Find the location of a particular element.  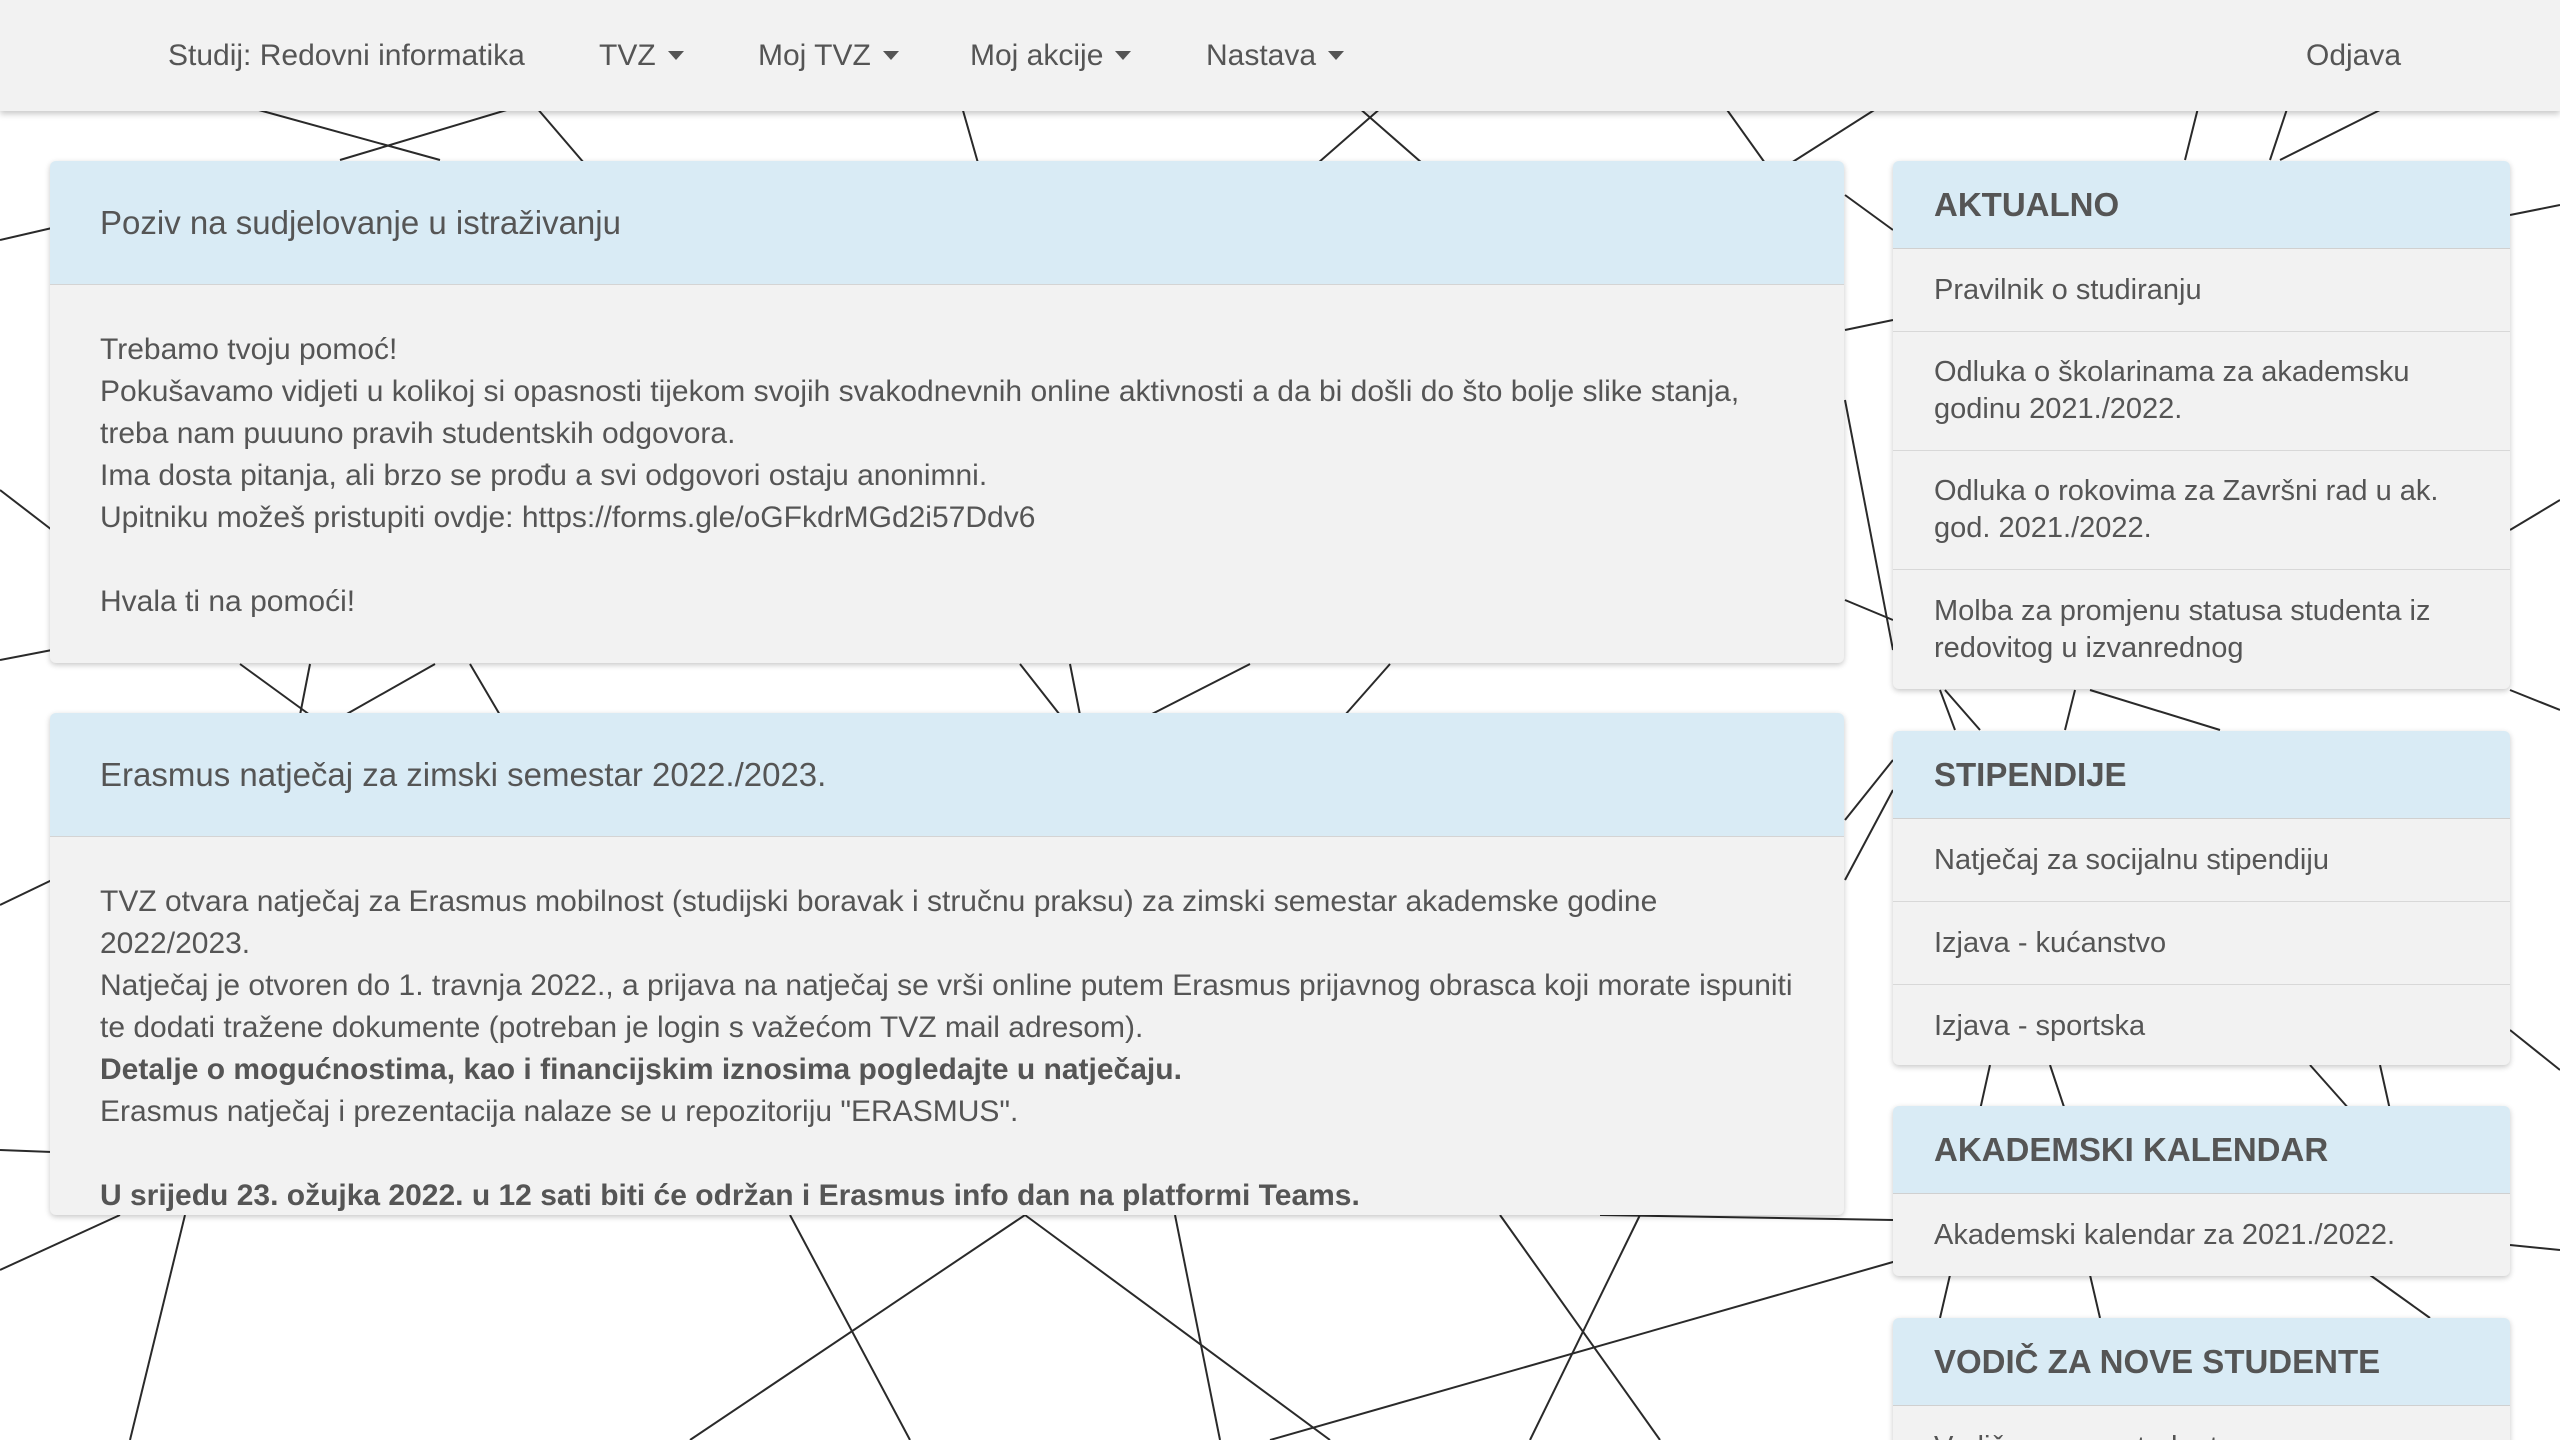

sidebar-link-akademski-kalendar: Akademski kalendar za 2021./2022. is located at coordinates (2201, 1235).